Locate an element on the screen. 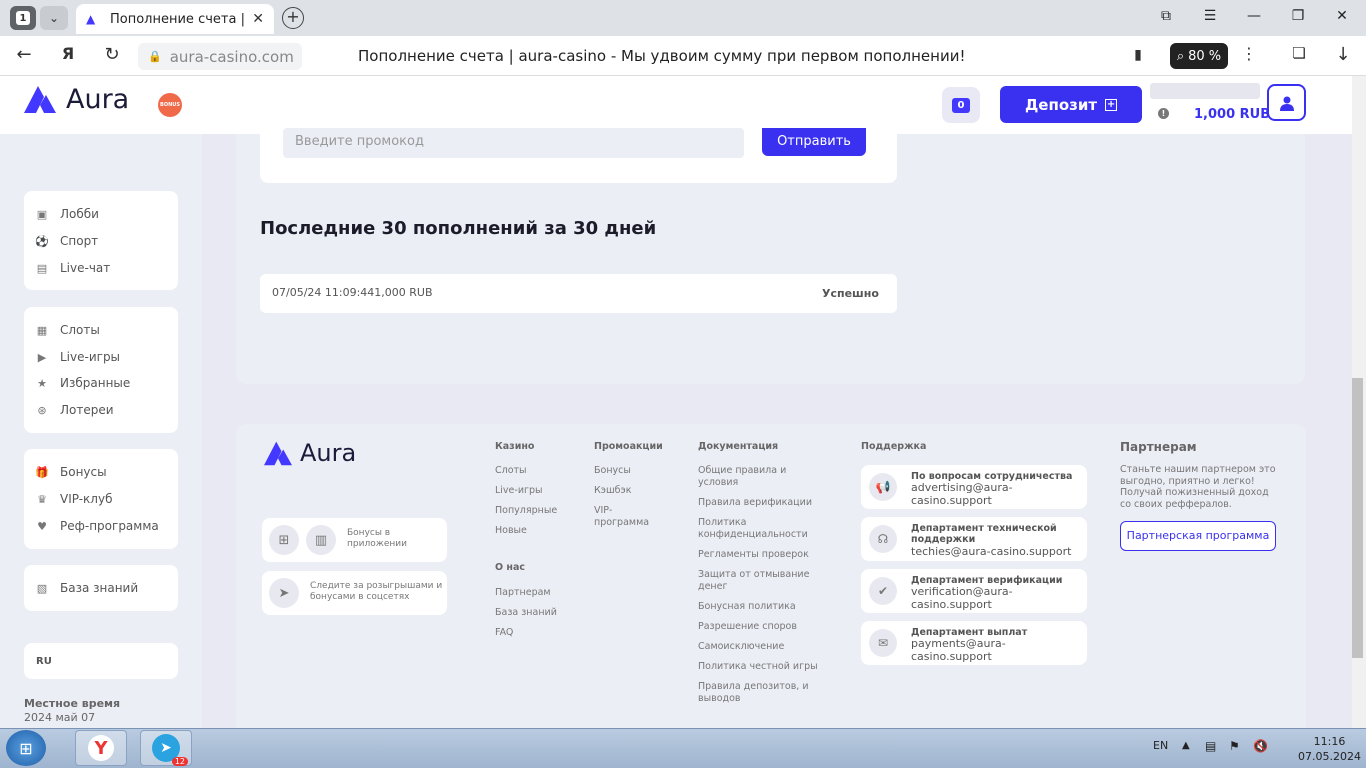 The height and width of the screenshot is (768, 1366). heart-icon: ♥ is located at coordinates (42, 526).